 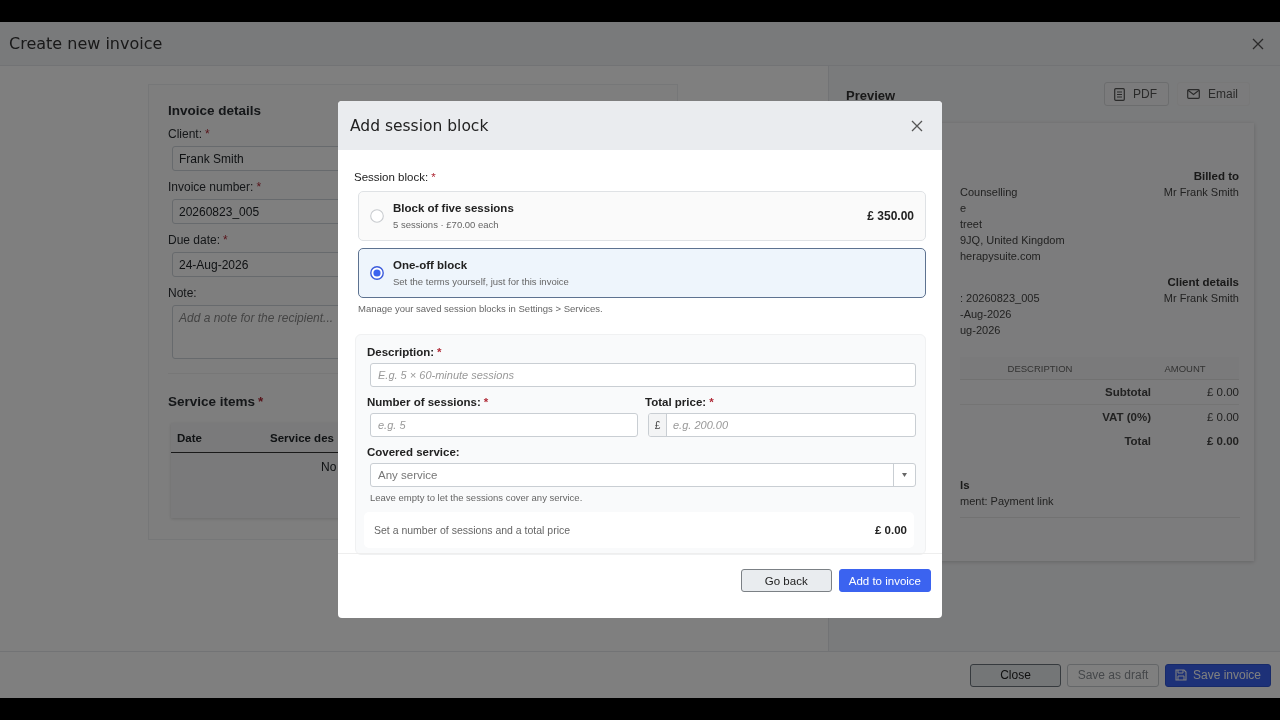 What do you see at coordinates (1137, 441) in the screenshot?
I see `total-label: Total` at bounding box center [1137, 441].